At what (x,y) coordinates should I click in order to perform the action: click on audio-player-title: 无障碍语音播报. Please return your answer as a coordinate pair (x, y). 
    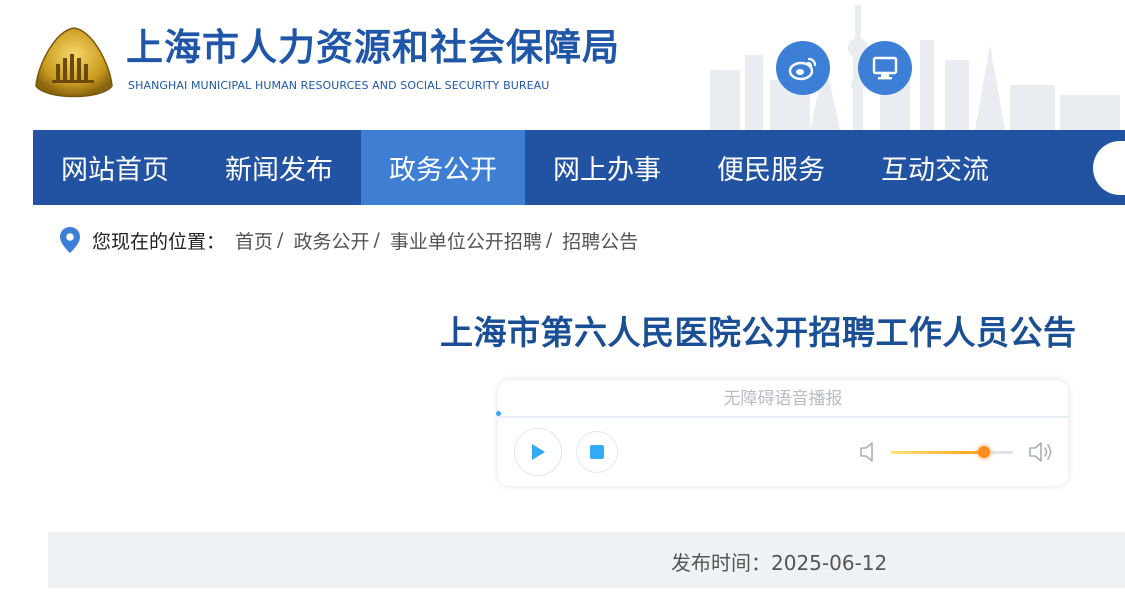
    Looking at the image, I should click on (783, 399).